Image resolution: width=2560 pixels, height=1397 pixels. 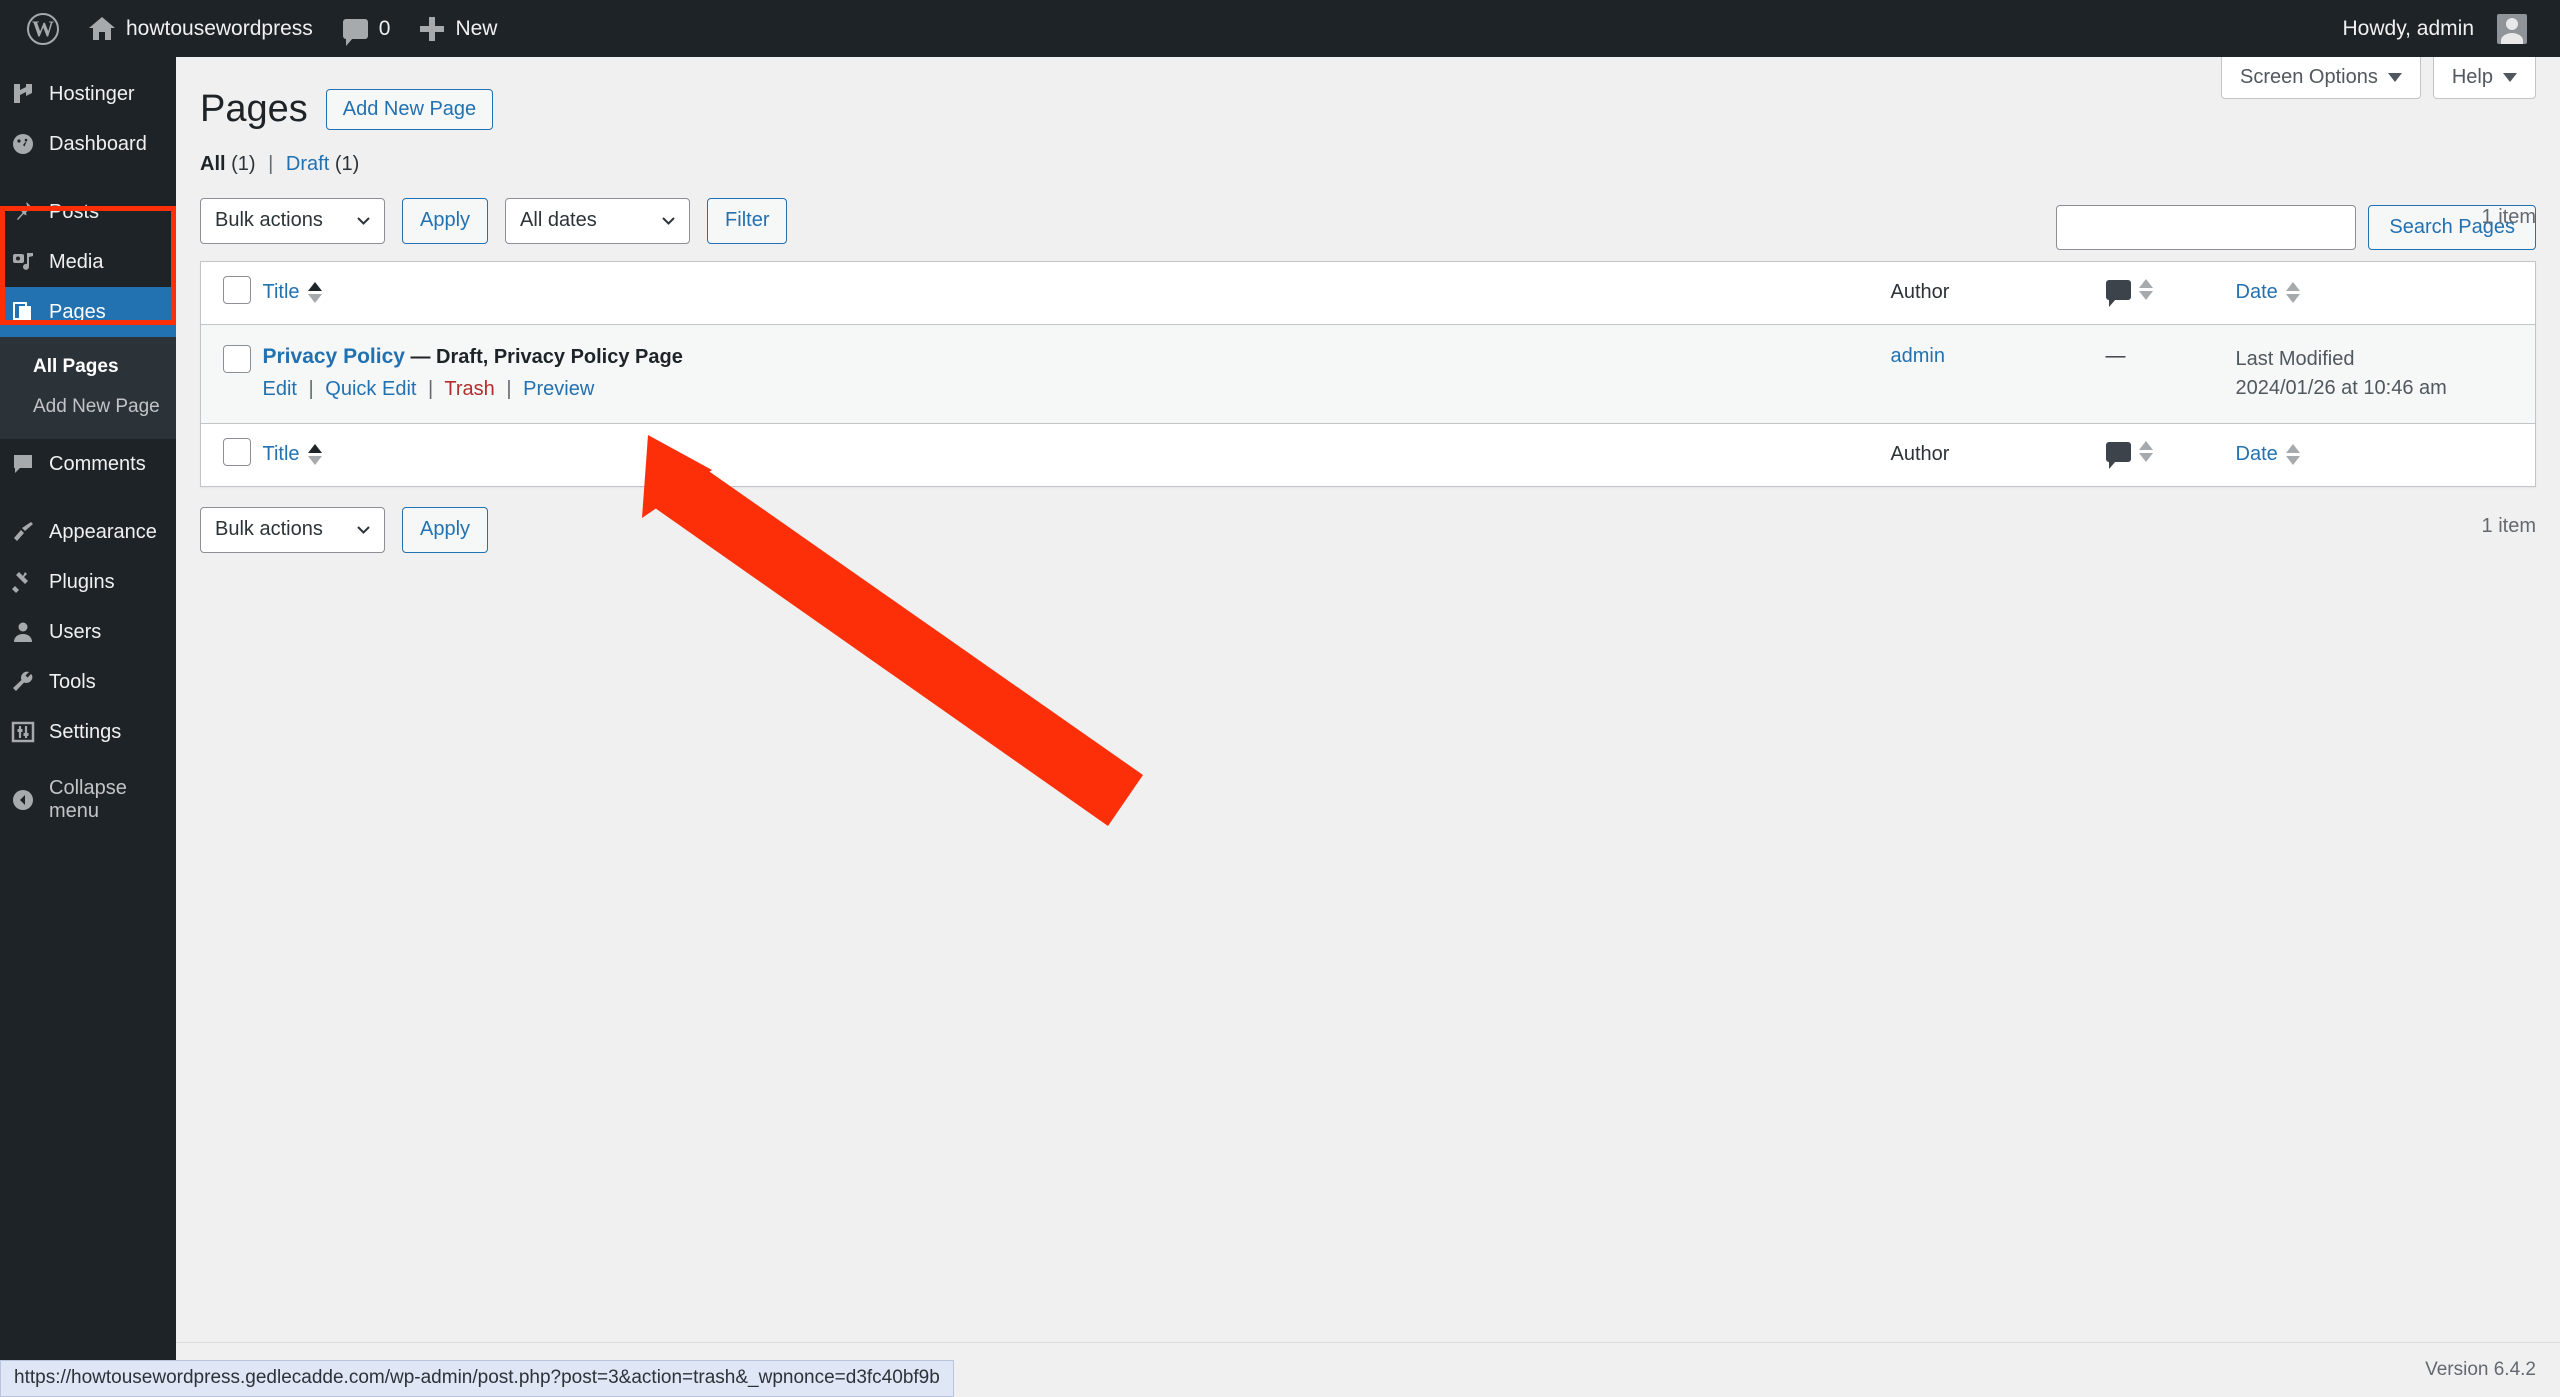 I want to click on column-footer-date: Date, so click(x=2385, y=454).